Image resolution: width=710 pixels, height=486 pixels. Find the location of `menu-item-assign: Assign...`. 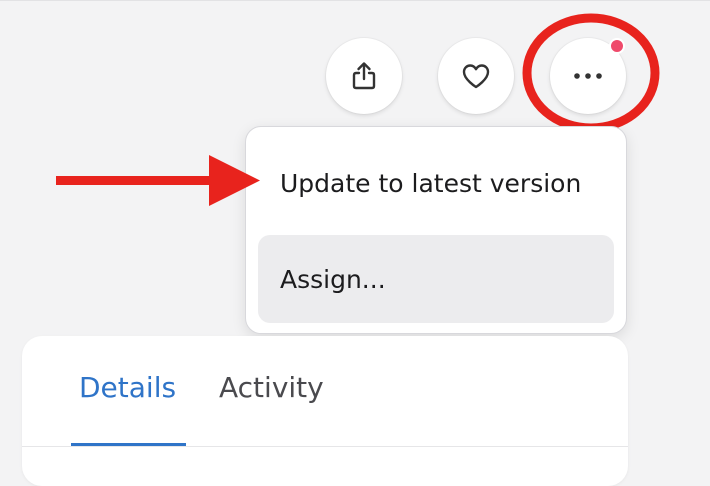

menu-item-assign: Assign... is located at coordinates (436, 279).